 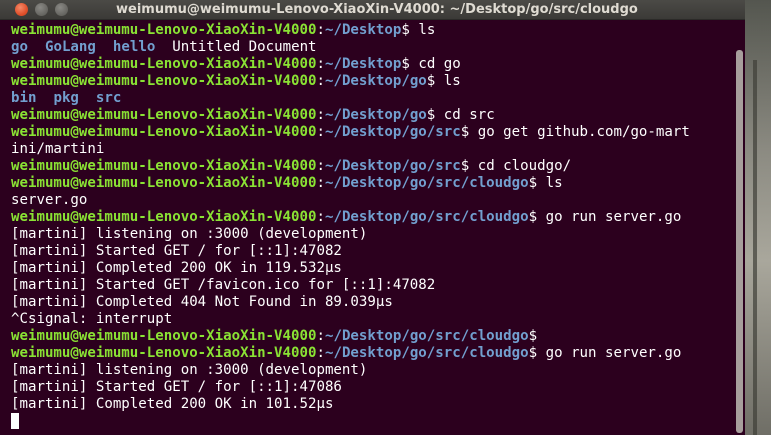 What do you see at coordinates (61, 9) in the screenshot?
I see `maximize-icon` at bounding box center [61, 9].